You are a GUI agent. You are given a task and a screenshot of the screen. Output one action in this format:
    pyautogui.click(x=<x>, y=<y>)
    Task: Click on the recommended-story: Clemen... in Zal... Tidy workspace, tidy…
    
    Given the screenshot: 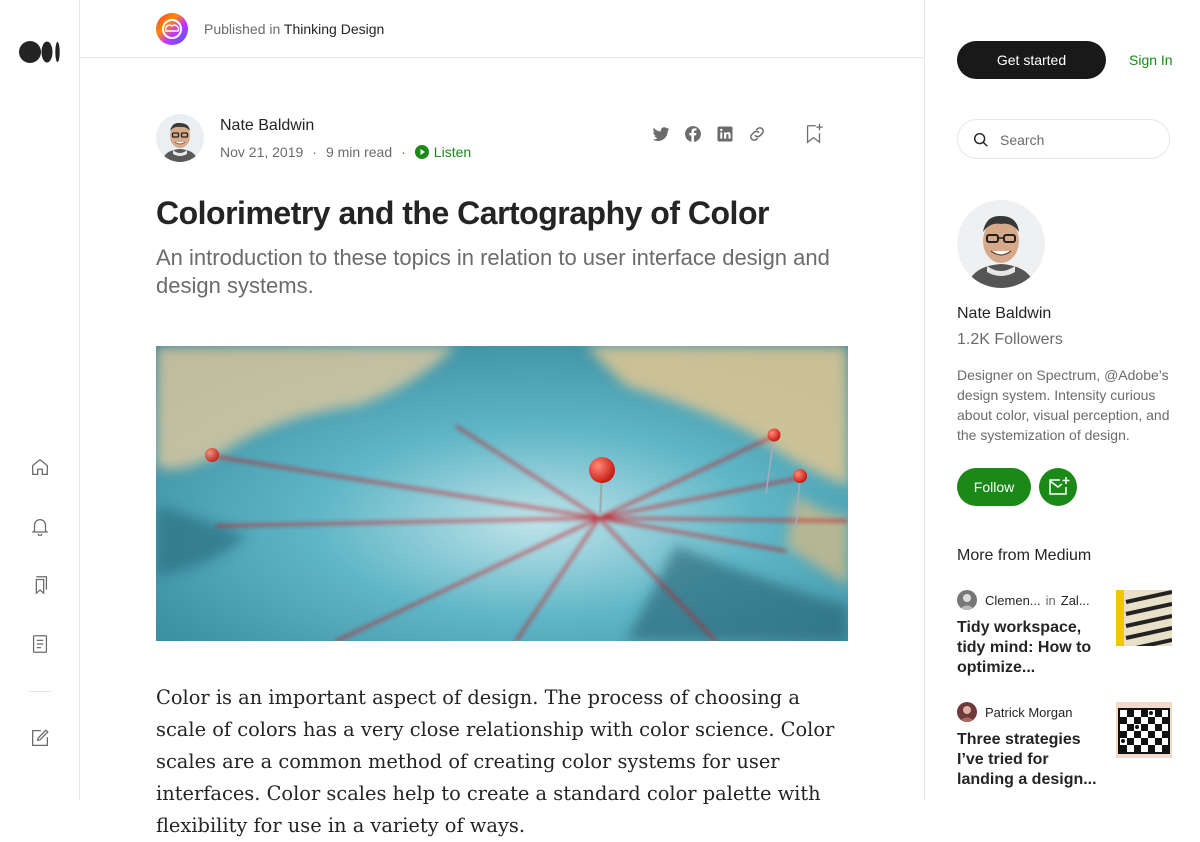 What is the action you would take?
    pyautogui.click(x=1078, y=635)
    